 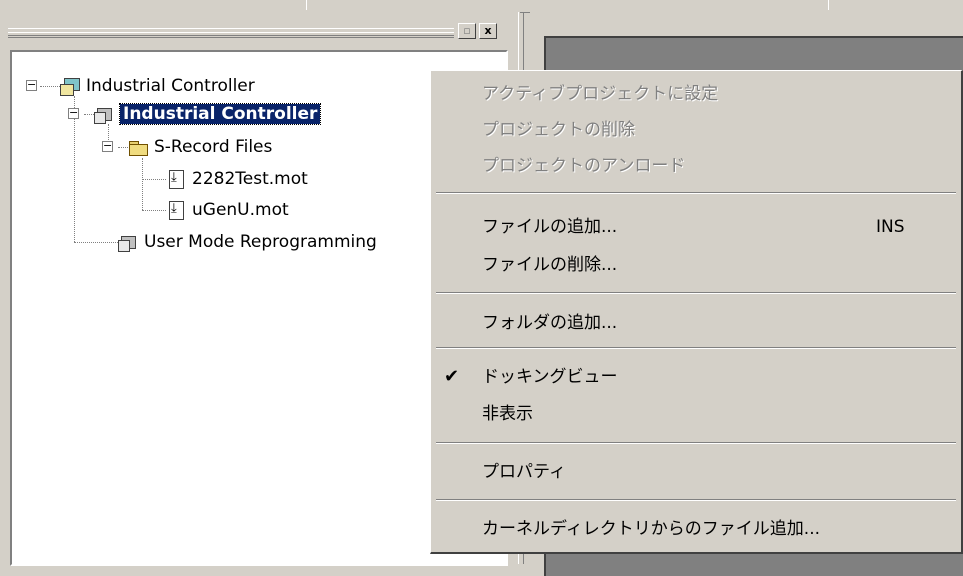 What do you see at coordinates (584, 166) in the screenshot?
I see `menu-item-label: プロジェクトのアンロード` at bounding box center [584, 166].